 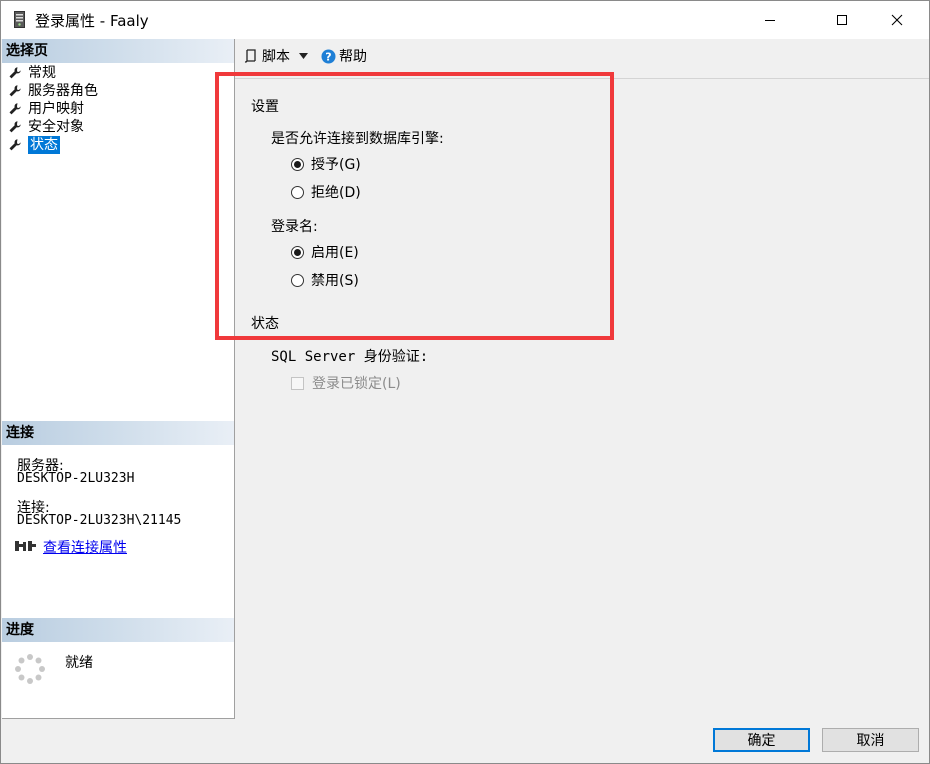 What do you see at coordinates (44, 145) in the screenshot?
I see `page-item-label: 状态` at bounding box center [44, 145].